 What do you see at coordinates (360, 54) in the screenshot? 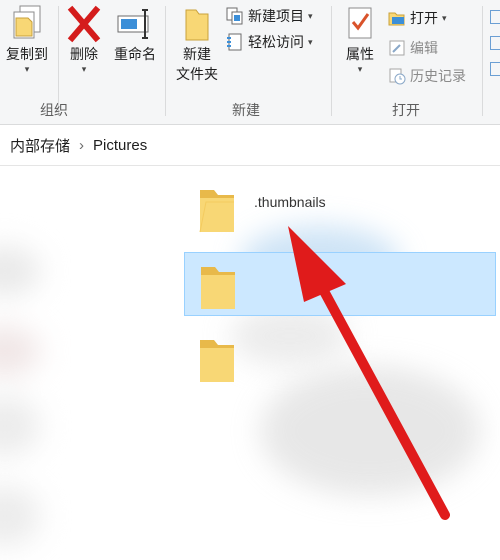
I see `properties-label: 属性` at bounding box center [360, 54].